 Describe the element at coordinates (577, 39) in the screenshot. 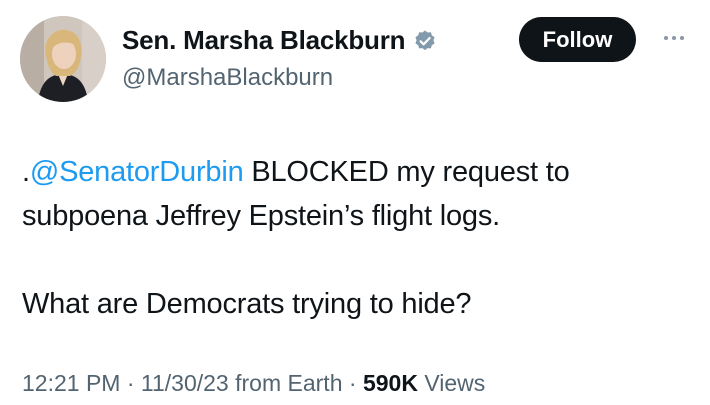

I see `follow-button: Follow` at that location.